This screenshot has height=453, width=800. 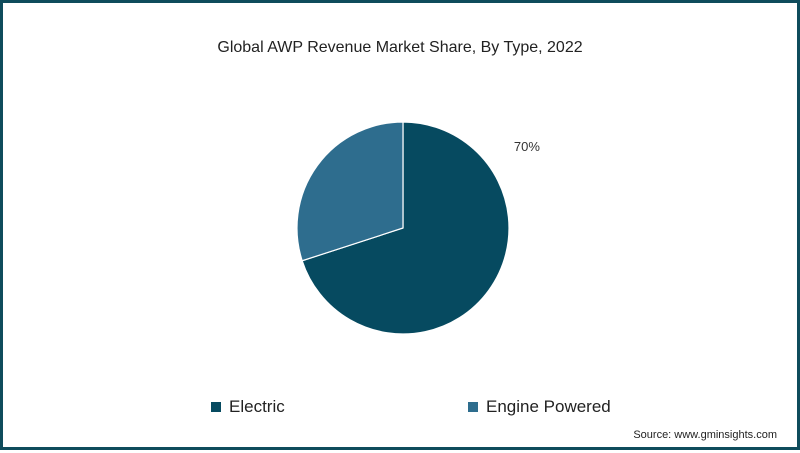 What do you see at coordinates (257, 406) in the screenshot?
I see `legend-label-electric: Electric` at bounding box center [257, 406].